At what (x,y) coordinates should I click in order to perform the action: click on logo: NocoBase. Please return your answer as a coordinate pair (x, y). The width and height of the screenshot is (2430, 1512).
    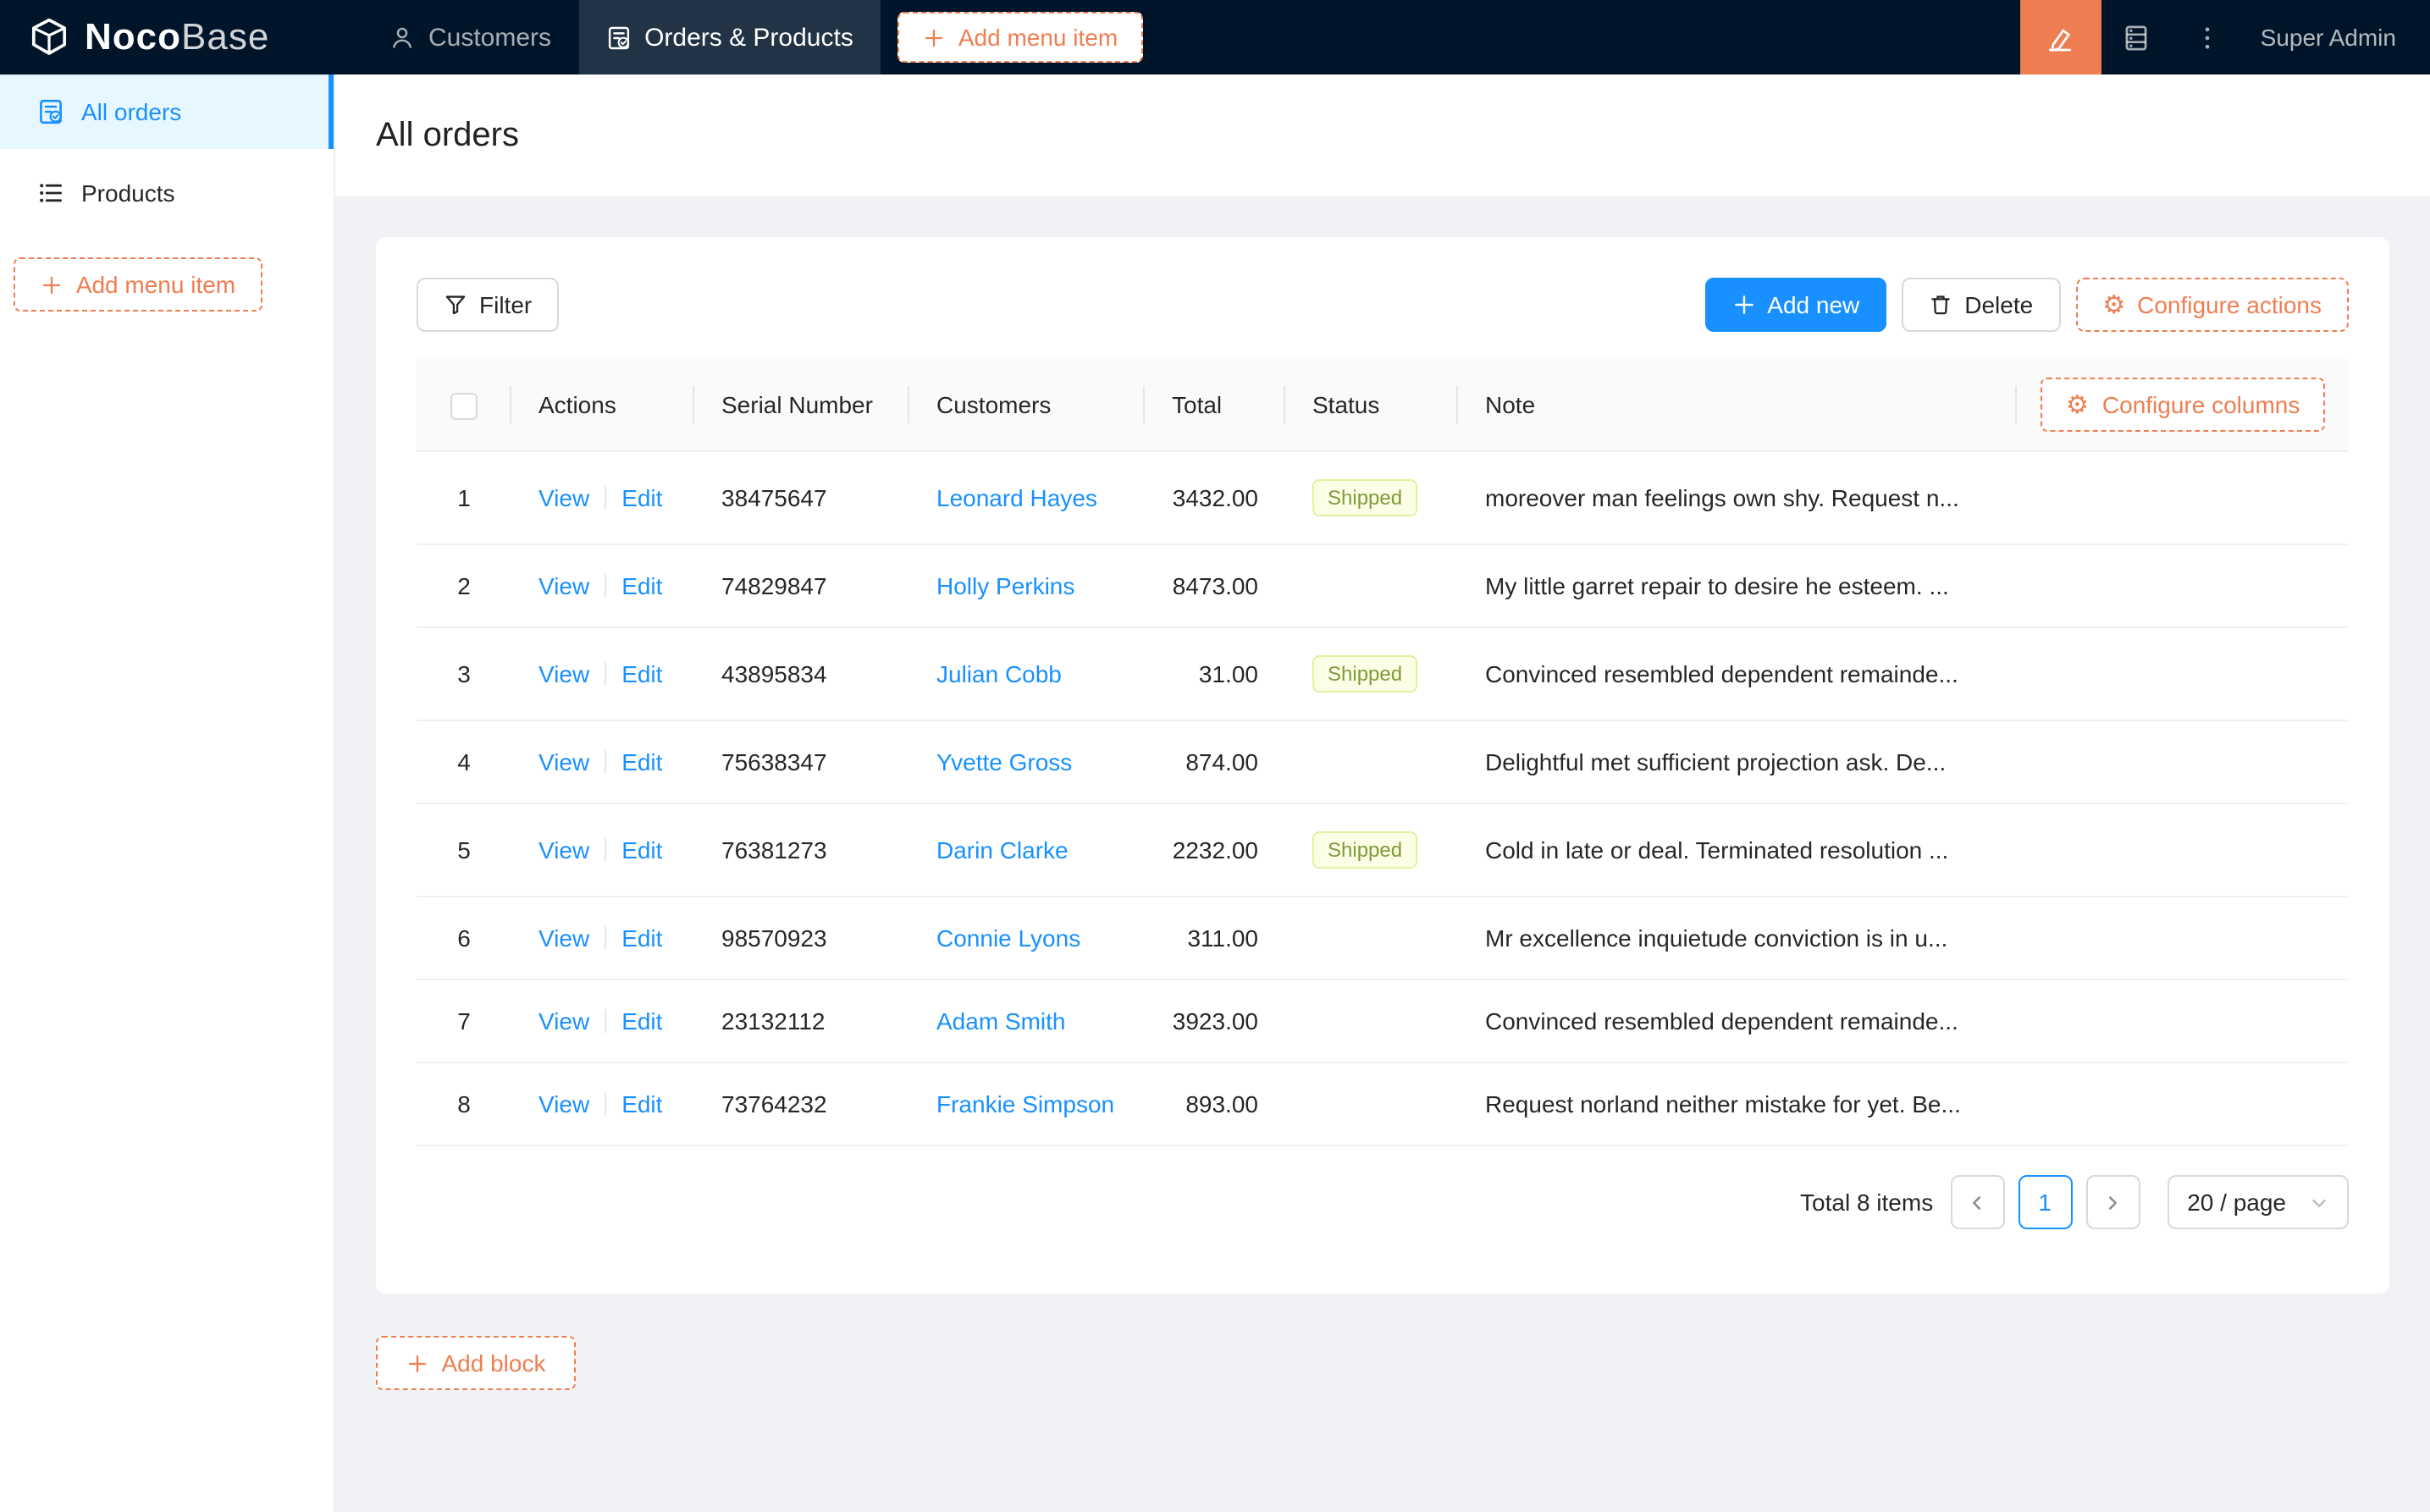
    Looking at the image, I should click on (167, 37).